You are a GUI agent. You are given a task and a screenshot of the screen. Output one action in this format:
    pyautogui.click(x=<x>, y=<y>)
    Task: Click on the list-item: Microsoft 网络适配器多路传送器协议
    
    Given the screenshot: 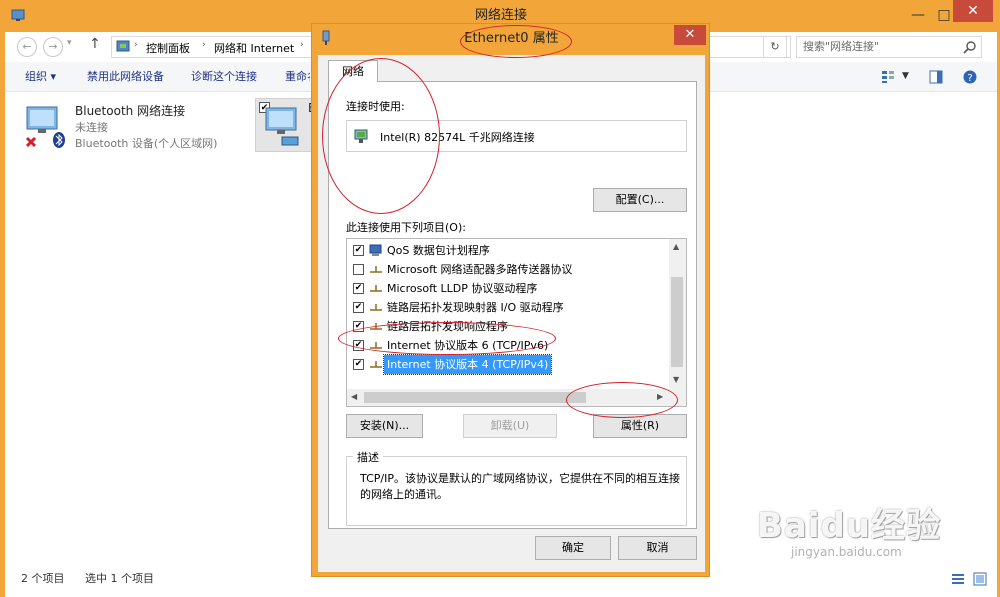 What is the action you would take?
    pyautogui.click(x=509, y=269)
    